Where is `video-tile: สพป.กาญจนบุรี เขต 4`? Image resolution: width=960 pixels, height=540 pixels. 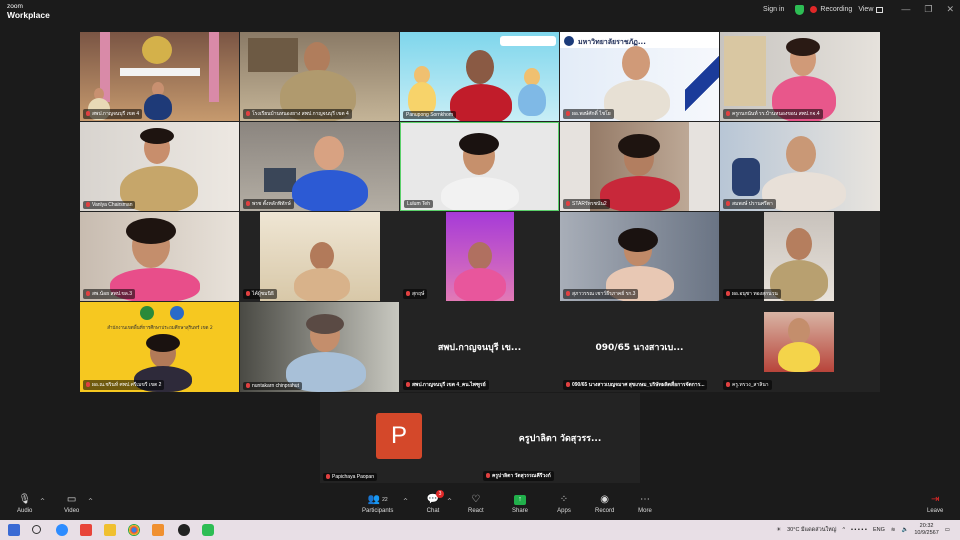 video-tile: สพป.กาญจนบุรี เขต 4 is located at coordinates (159, 76).